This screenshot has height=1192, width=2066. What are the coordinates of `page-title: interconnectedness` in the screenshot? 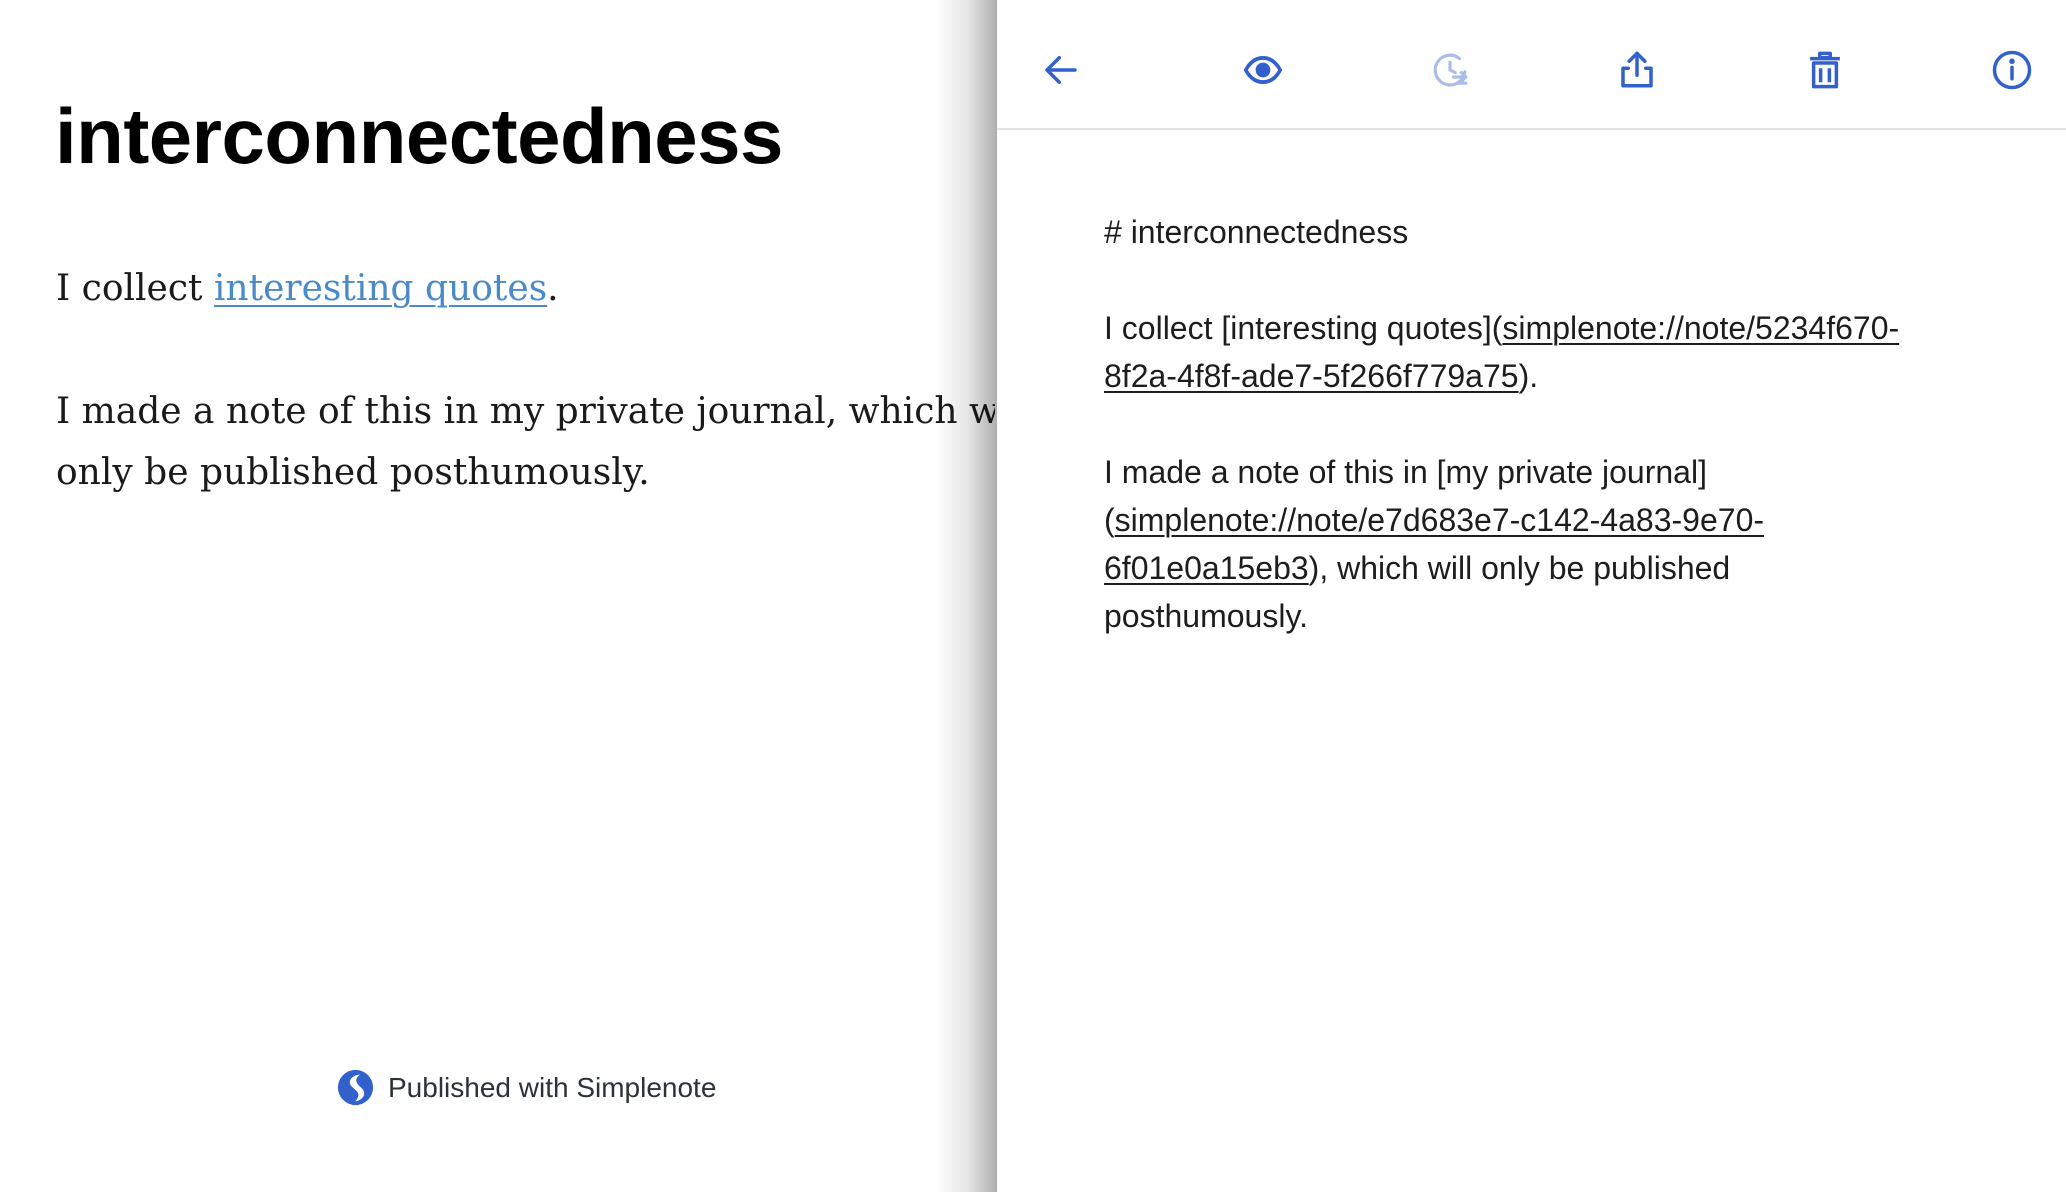 It's located at (419, 136).